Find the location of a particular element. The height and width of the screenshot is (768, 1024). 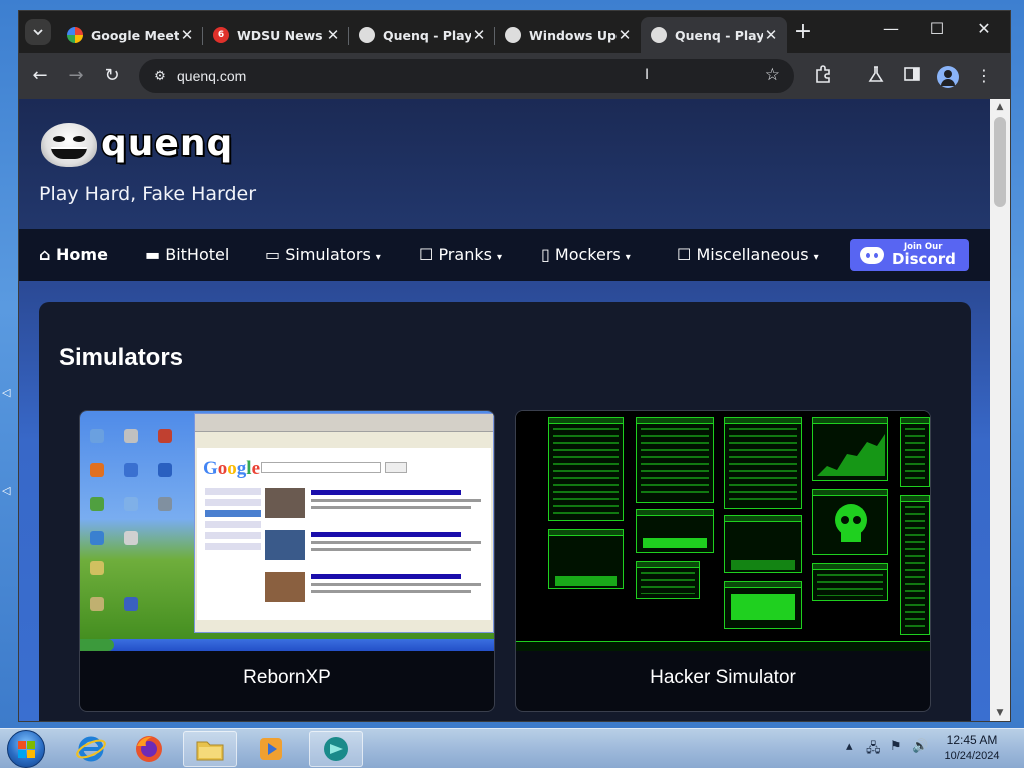

nav-item-miscellaneous: ☐ Miscellaneous ▾ is located at coordinates (748, 254).